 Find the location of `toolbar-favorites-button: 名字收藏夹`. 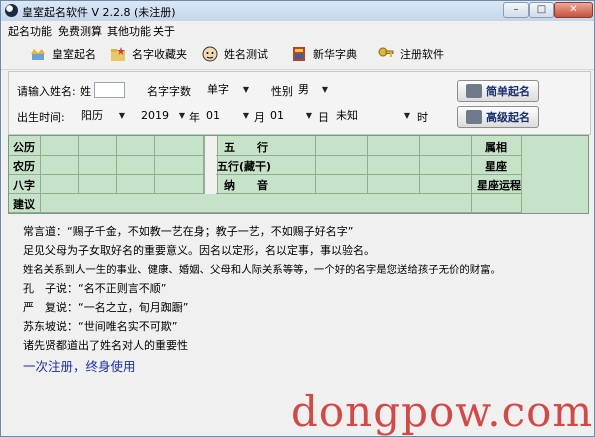

toolbar-favorites-button: 名字收藏夹 is located at coordinates (148, 54).